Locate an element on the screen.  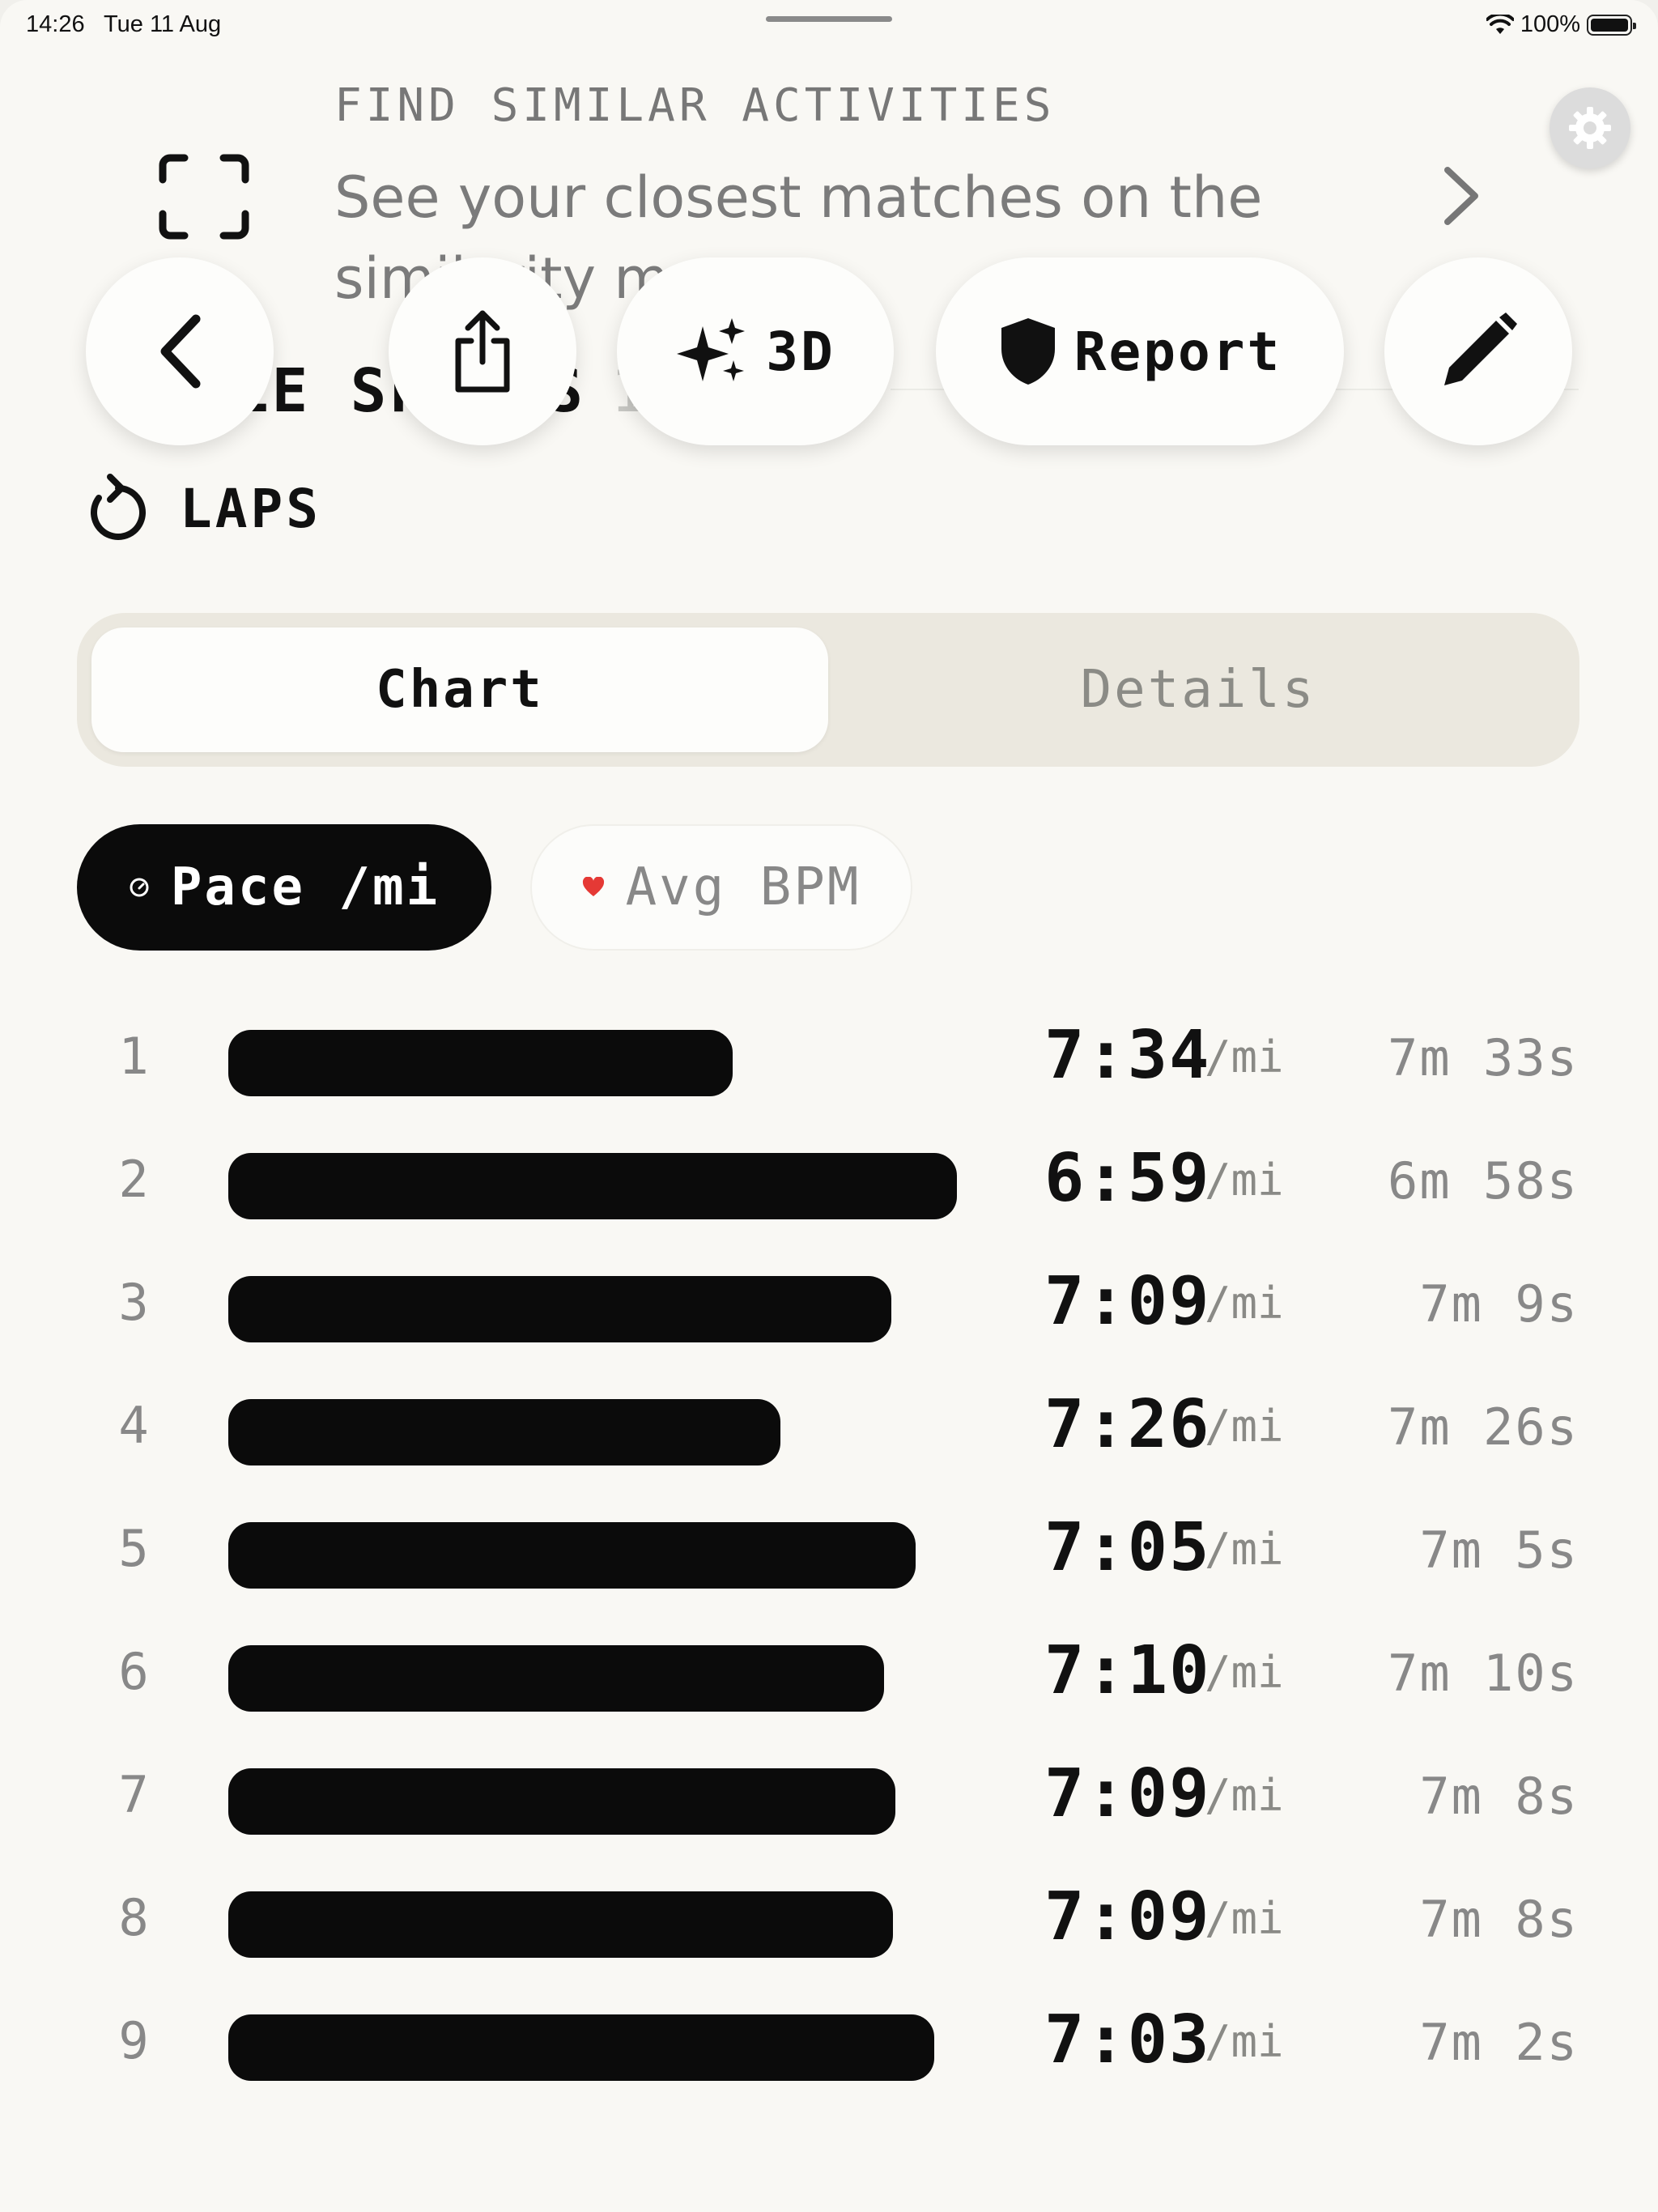
speedometer-icon is located at coordinates (139, 887).